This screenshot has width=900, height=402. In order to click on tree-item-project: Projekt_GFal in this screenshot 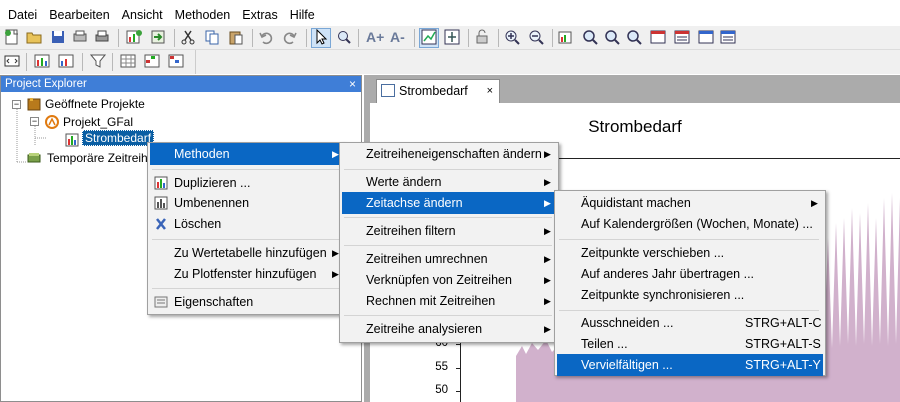, I will do `click(98, 122)`.